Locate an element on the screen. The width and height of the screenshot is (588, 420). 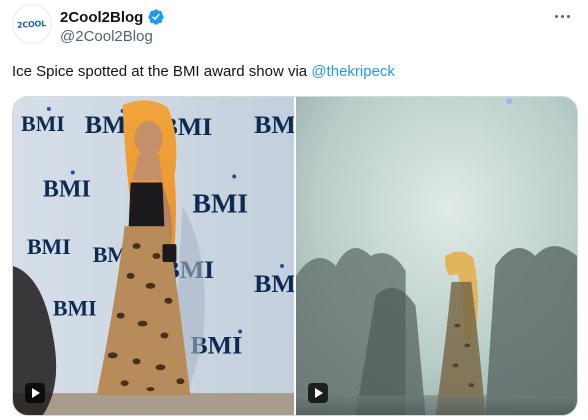
avatar: 2COOL is located at coordinates (32, 24).